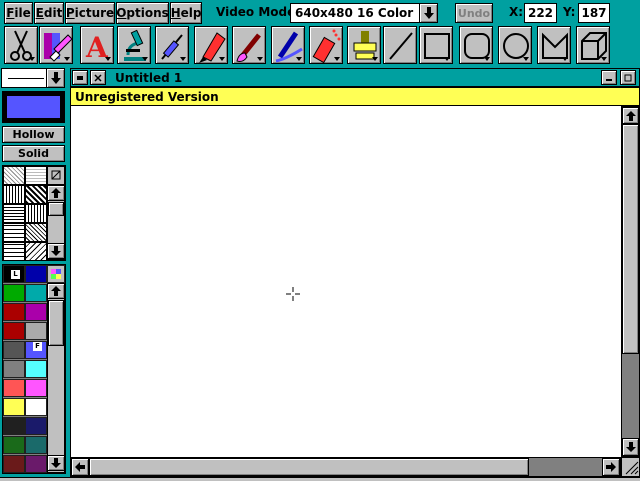 The width and height of the screenshot is (640, 481). Describe the element at coordinates (39, 13) in the screenshot. I see `menu-edit-mnemonic: E` at that location.